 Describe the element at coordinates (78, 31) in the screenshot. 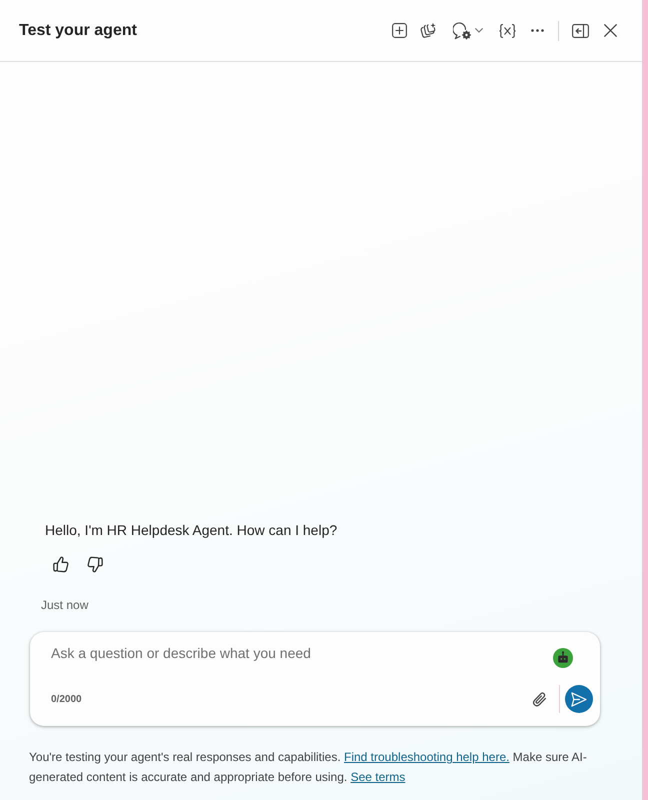

I see `panel-title: Test your agent` at that location.